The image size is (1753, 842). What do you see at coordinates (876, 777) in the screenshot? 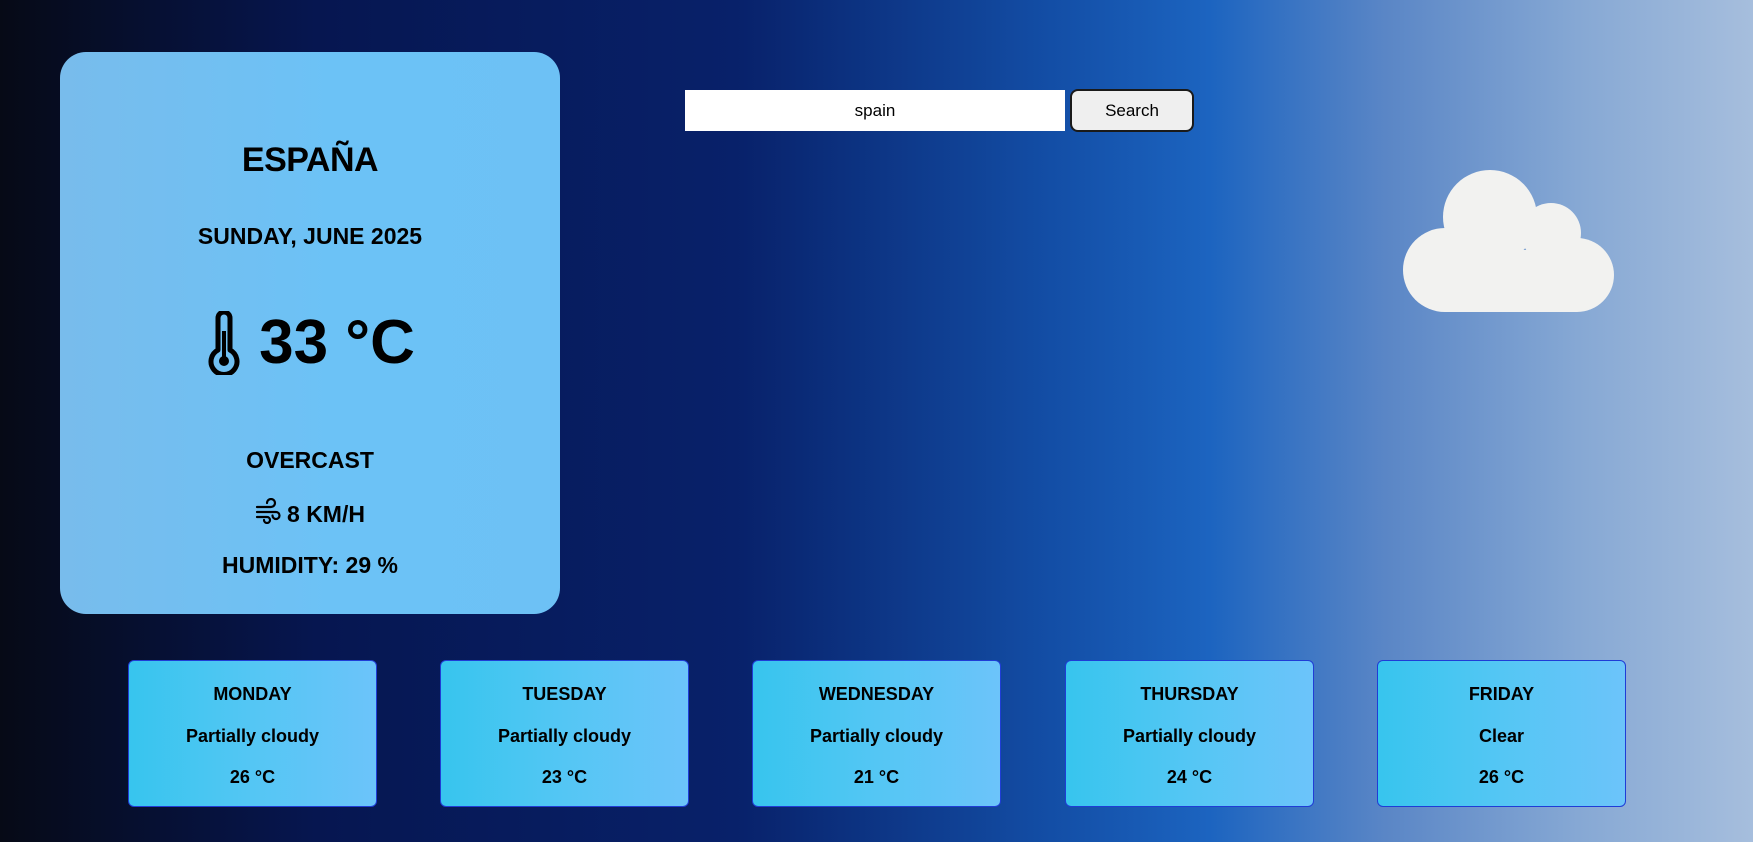
I see `forecast-temperature: 21 °C` at bounding box center [876, 777].